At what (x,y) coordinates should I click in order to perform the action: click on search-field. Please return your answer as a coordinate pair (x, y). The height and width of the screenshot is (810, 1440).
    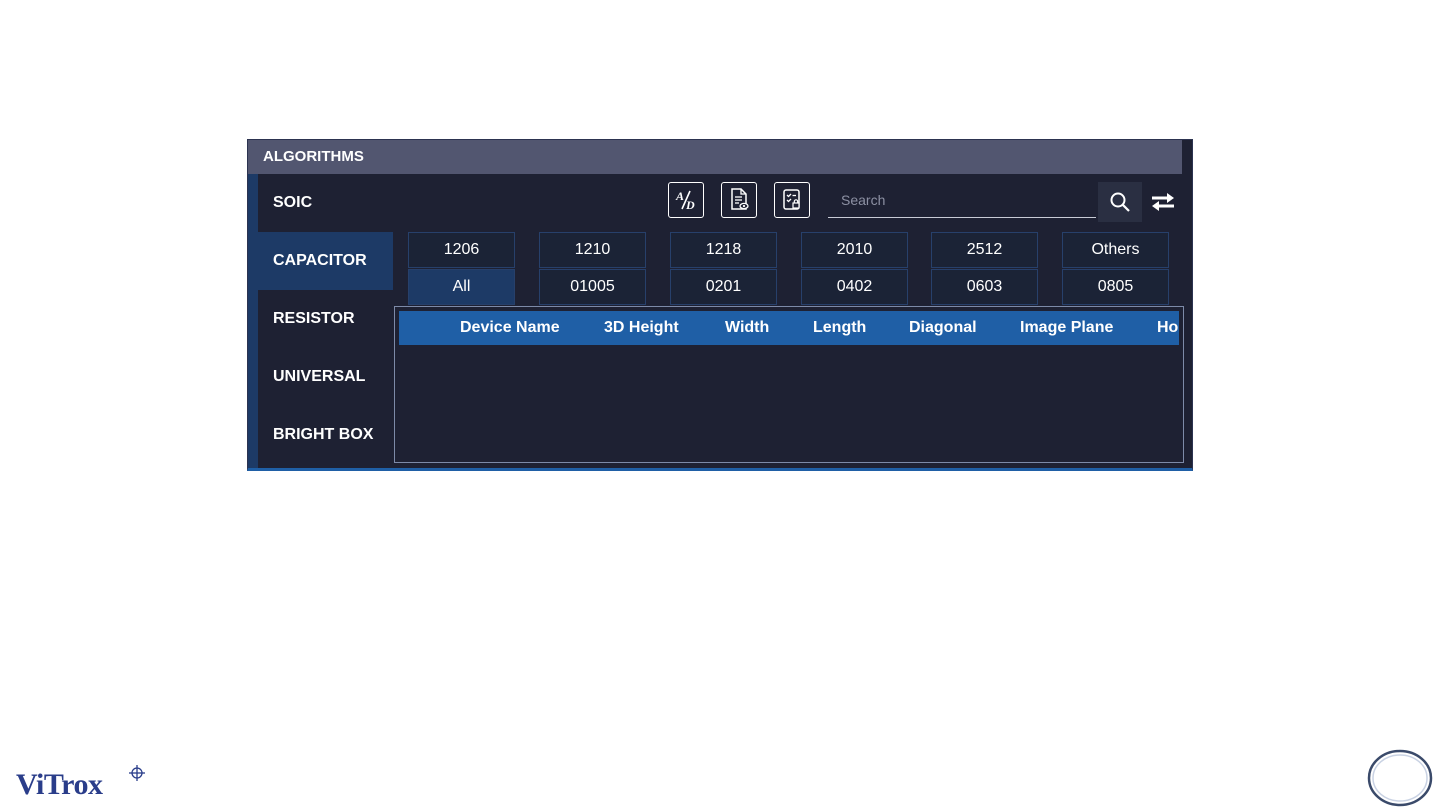
    Looking at the image, I should click on (962, 200).